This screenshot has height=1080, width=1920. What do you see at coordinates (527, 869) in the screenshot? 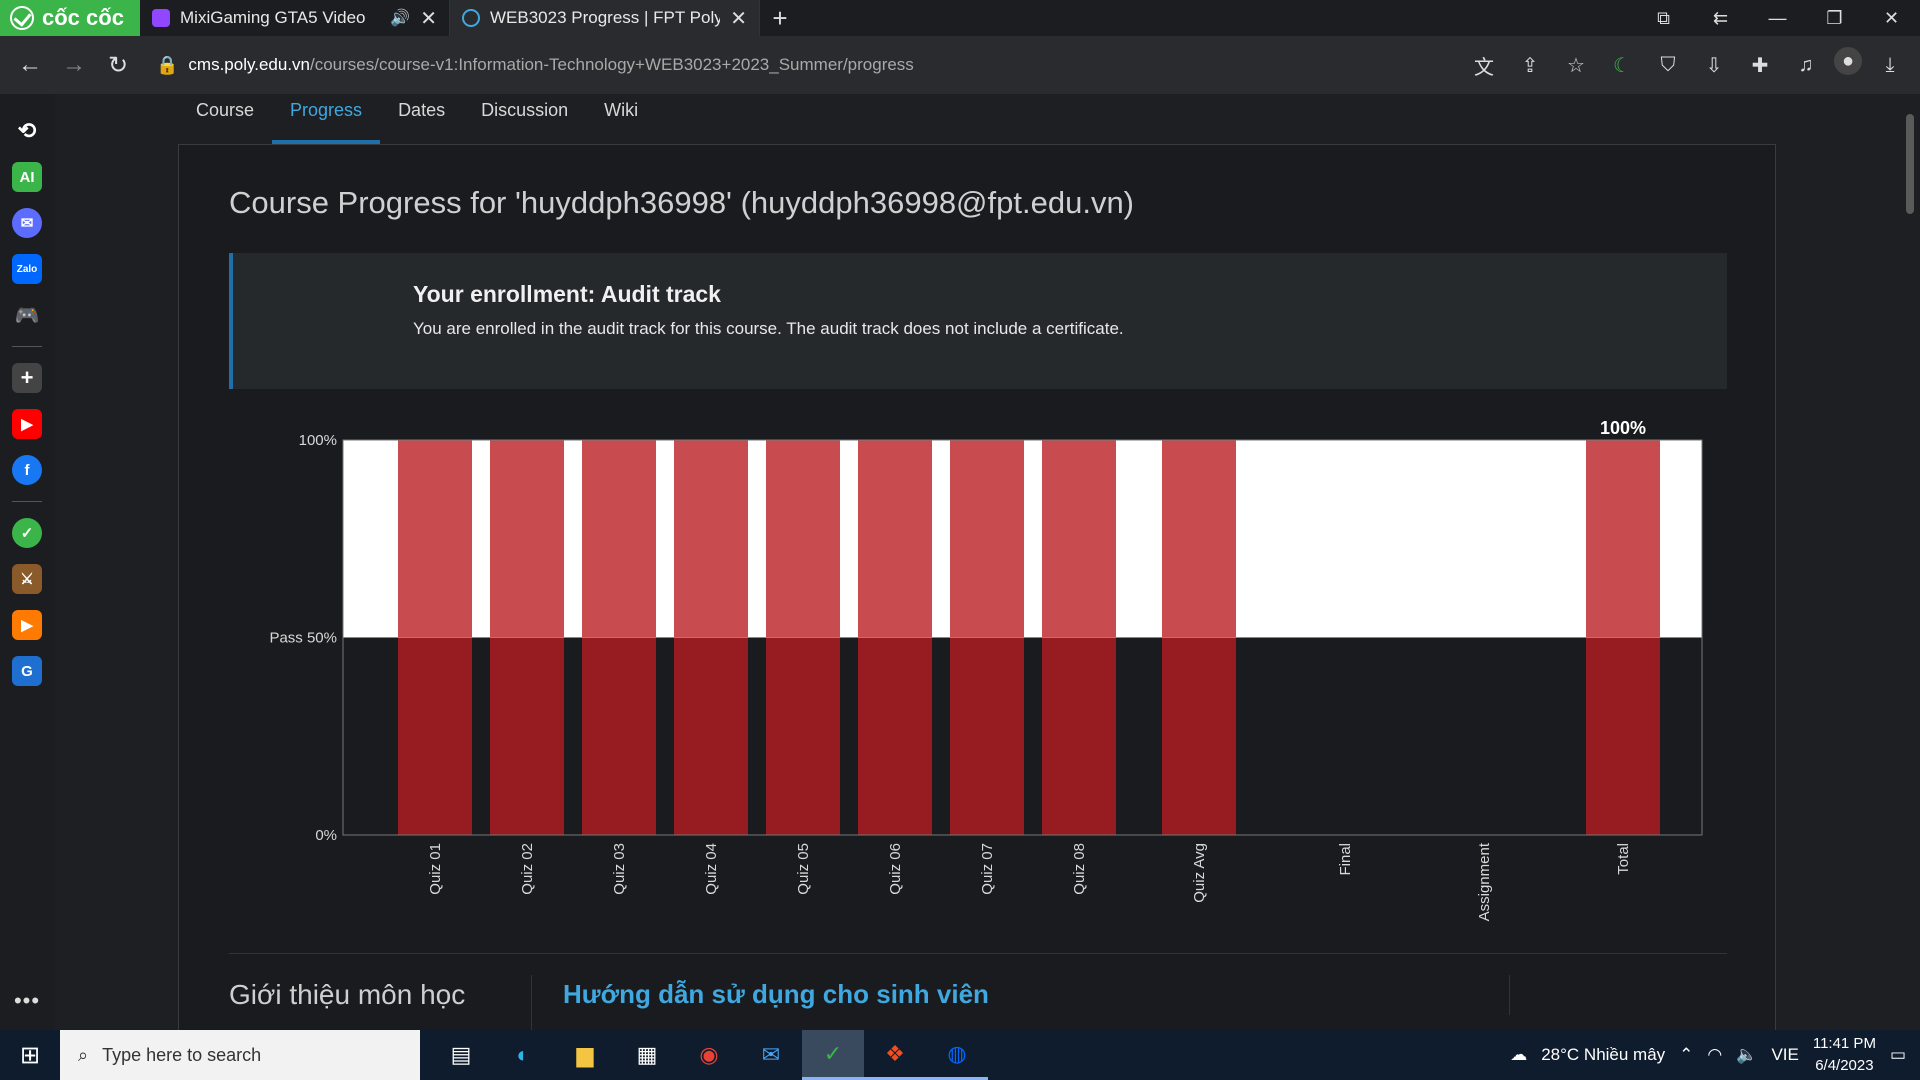
I see `x-tick-label: Quiz 02` at bounding box center [527, 869].